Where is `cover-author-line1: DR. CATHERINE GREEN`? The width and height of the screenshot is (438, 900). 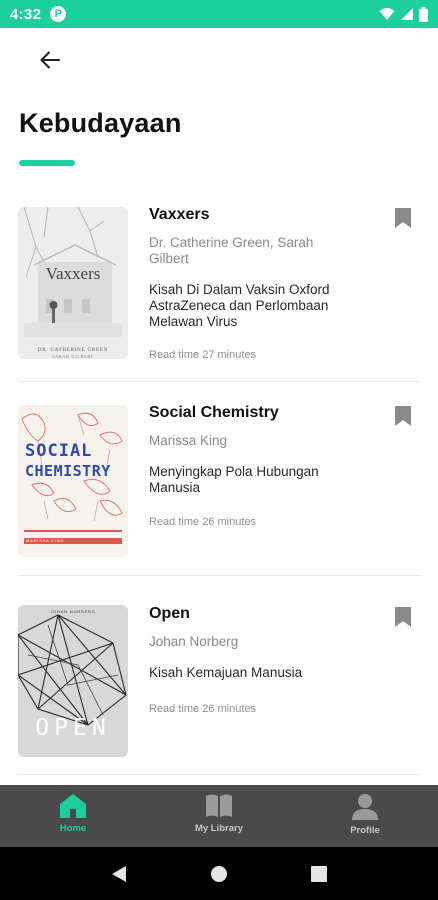 cover-author-line1: DR. CATHERINE GREEN is located at coordinates (73, 350).